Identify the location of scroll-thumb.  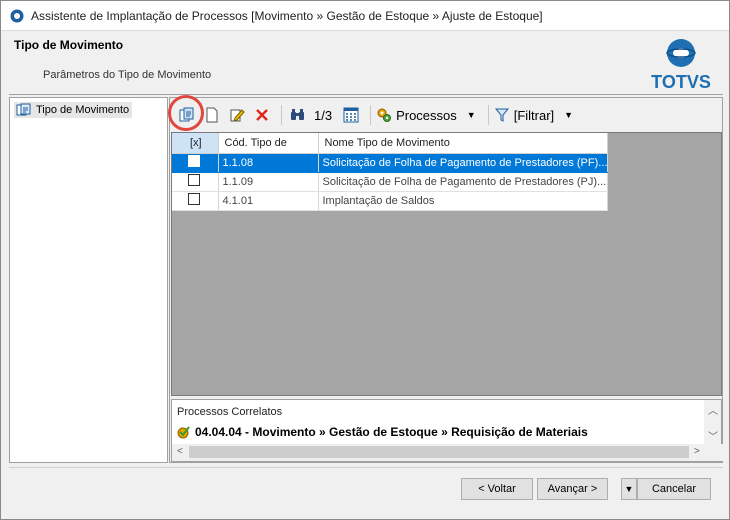
(439, 452).